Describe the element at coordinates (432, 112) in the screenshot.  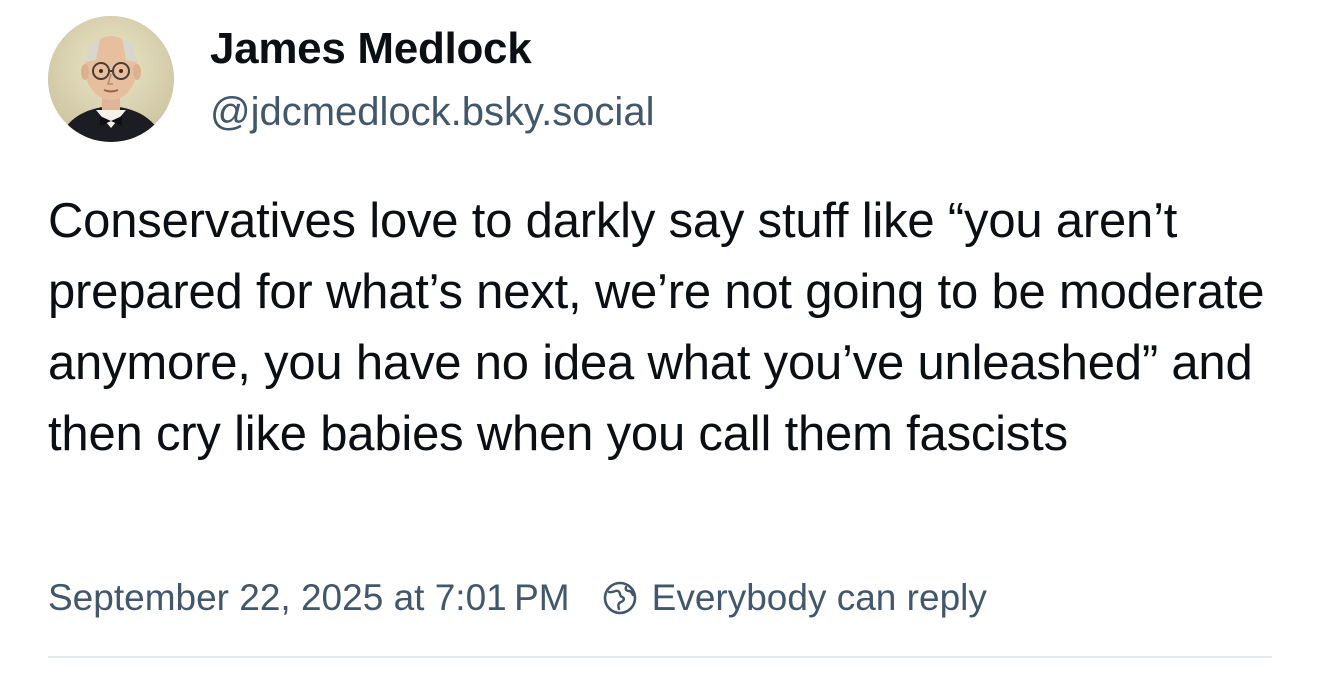
I see `author-handle: @jdcmedlock.bsky.social` at that location.